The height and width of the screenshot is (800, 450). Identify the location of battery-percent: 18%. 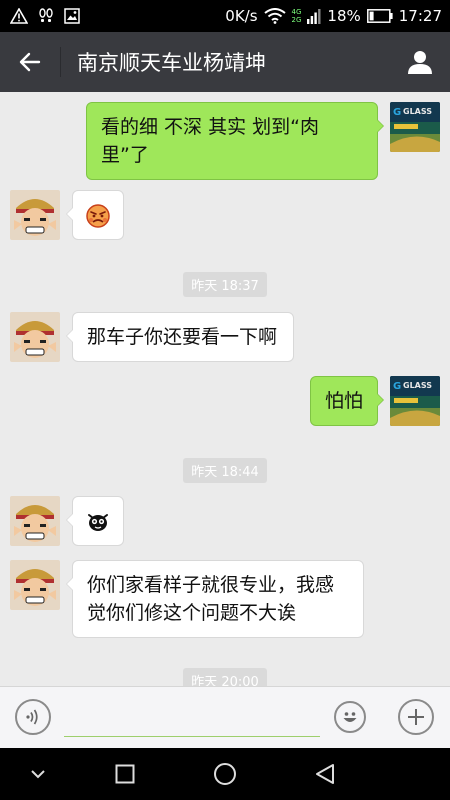
(344, 16).